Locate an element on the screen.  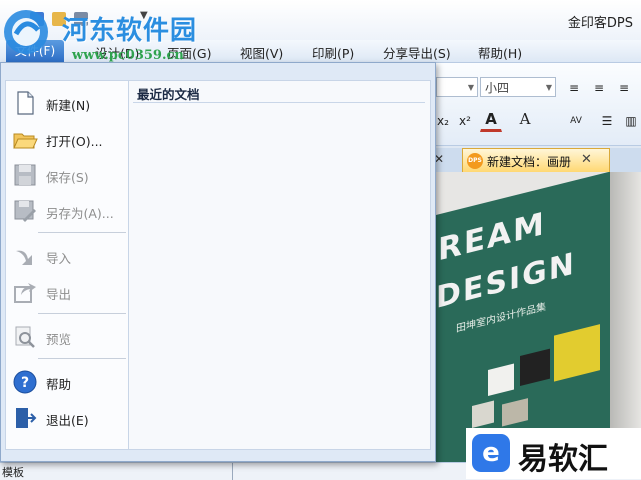
template-panel-label: 模板 is located at coordinates (13, 472).